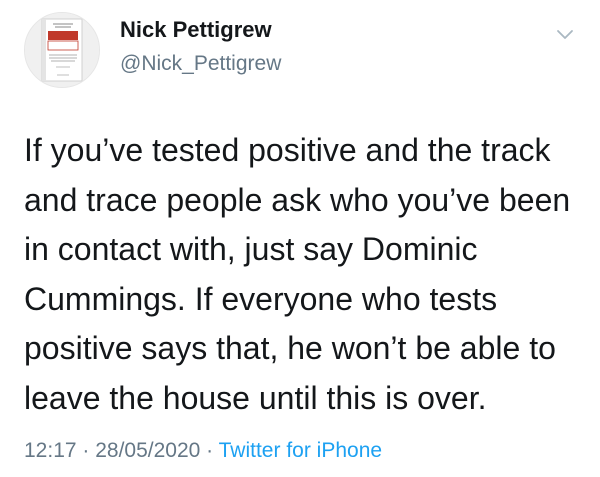 This screenshot has width=600, height=477. I want to click on user-handle: @Nick_Pettigrew, so click(200, 64).